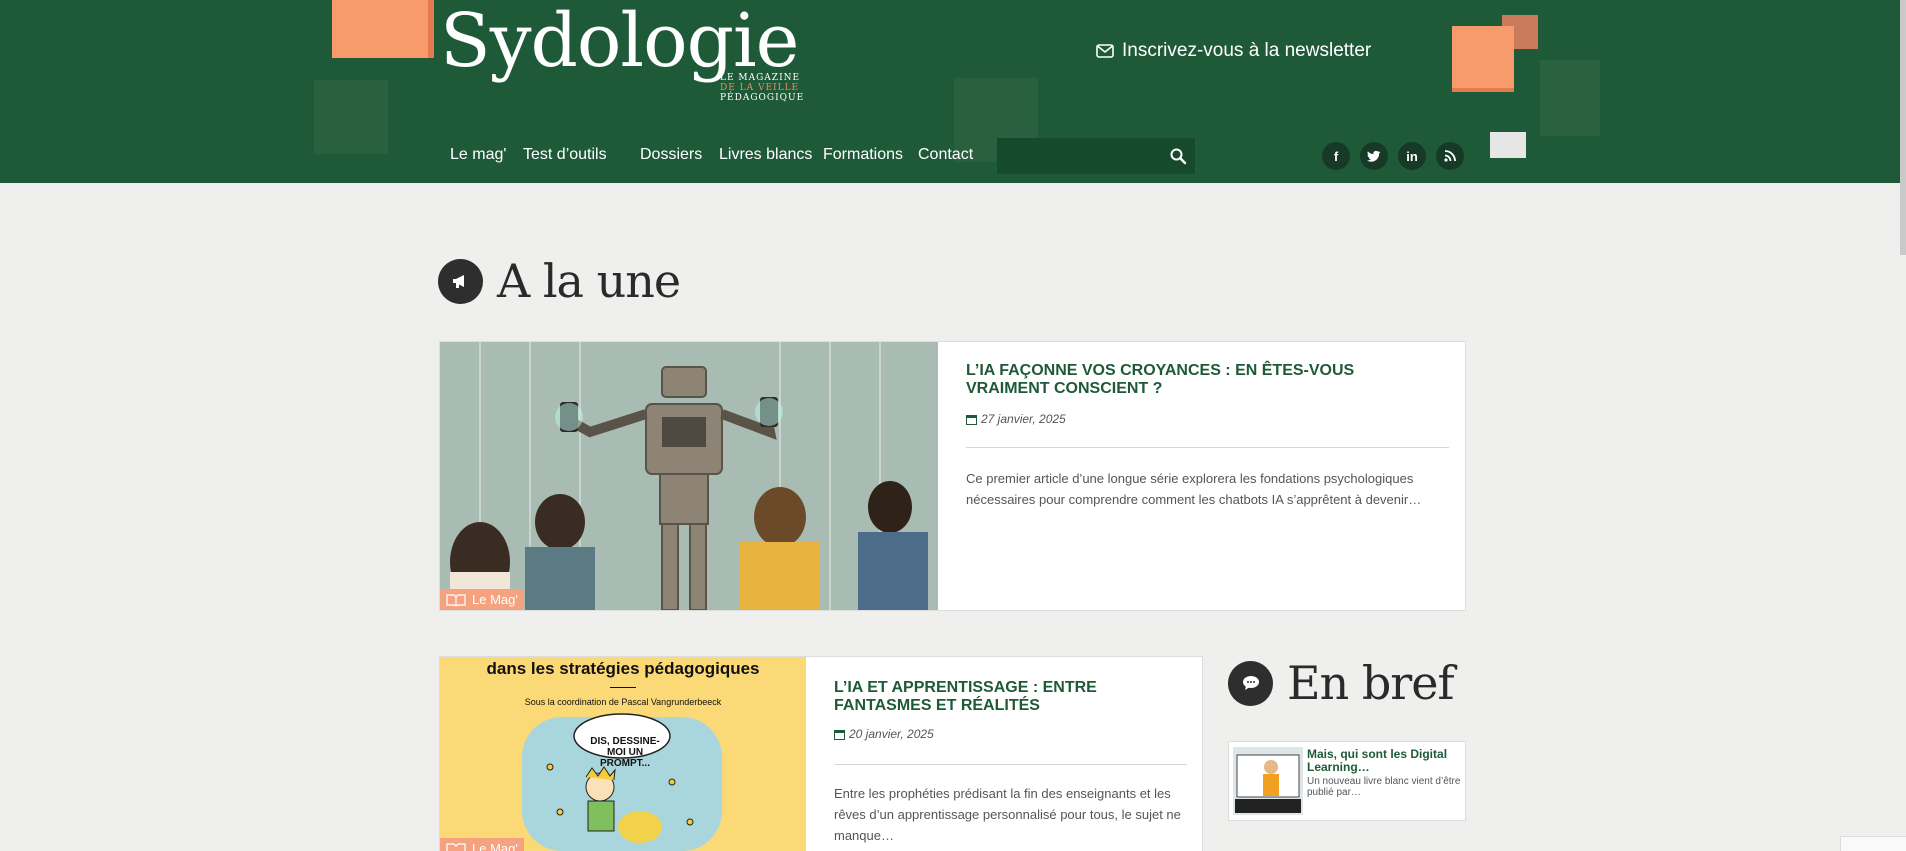 This screenshot has width=1906, height=851. I want to click on recaptcha-badge, so click(1873, 843).